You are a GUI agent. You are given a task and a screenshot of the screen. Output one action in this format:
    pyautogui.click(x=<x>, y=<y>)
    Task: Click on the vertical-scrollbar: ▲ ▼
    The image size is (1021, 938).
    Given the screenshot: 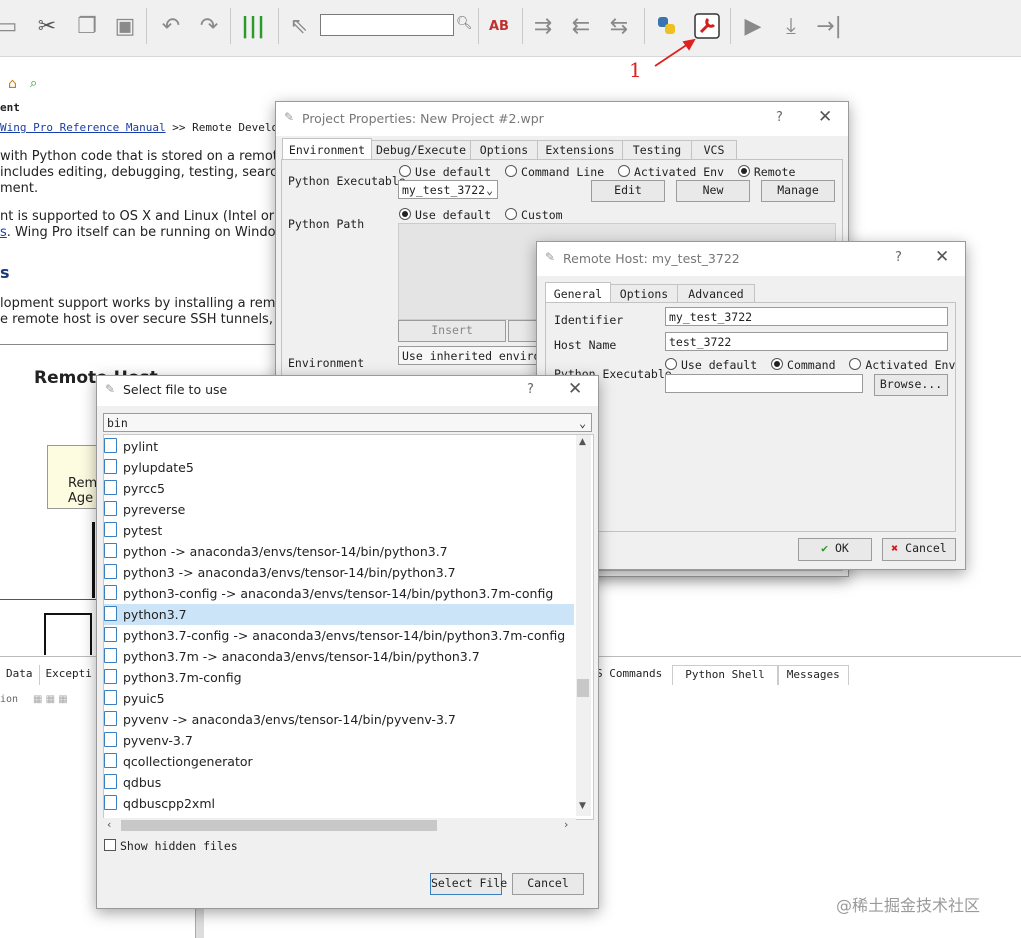 What is the action you would take?
    pyautogui.click(x=583, y=625)
    